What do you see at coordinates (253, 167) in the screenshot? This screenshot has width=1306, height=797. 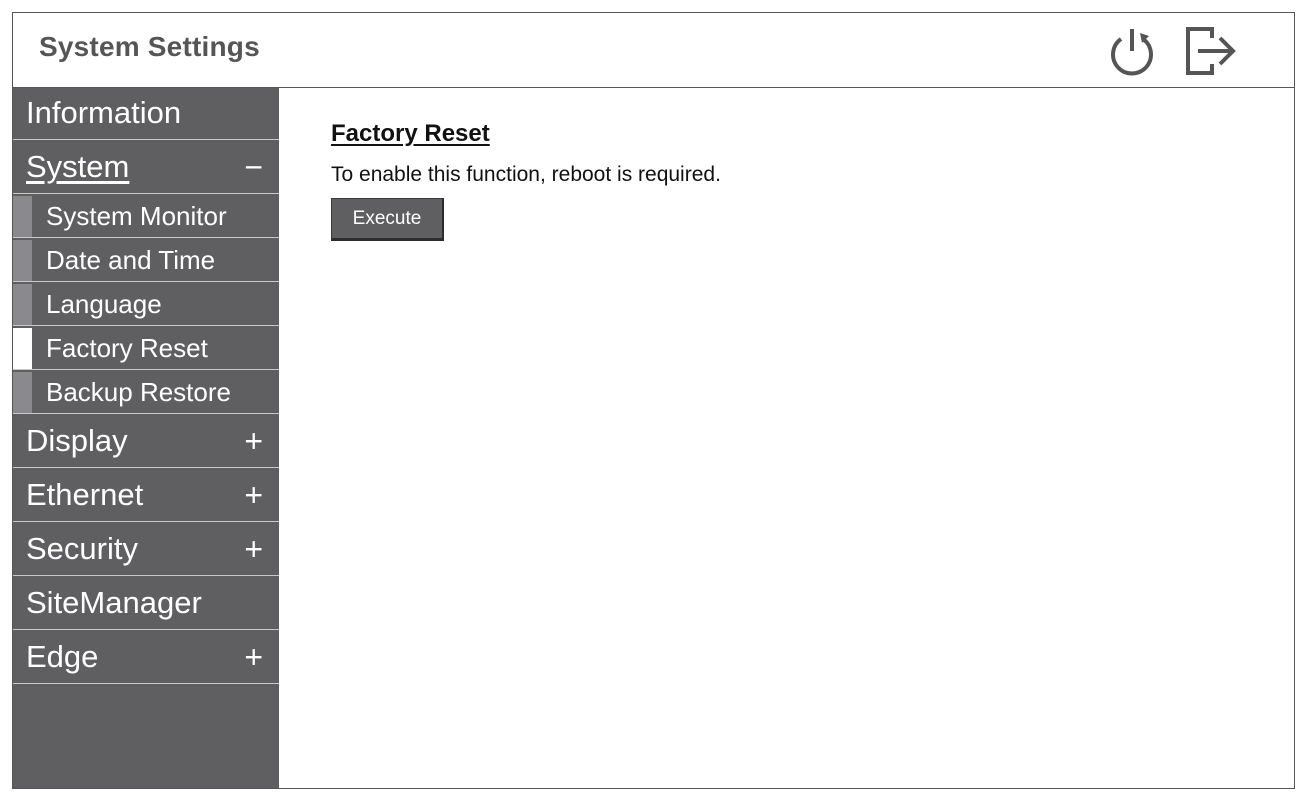 I see `collapse-icon: −` at bounding box center [253, 167].